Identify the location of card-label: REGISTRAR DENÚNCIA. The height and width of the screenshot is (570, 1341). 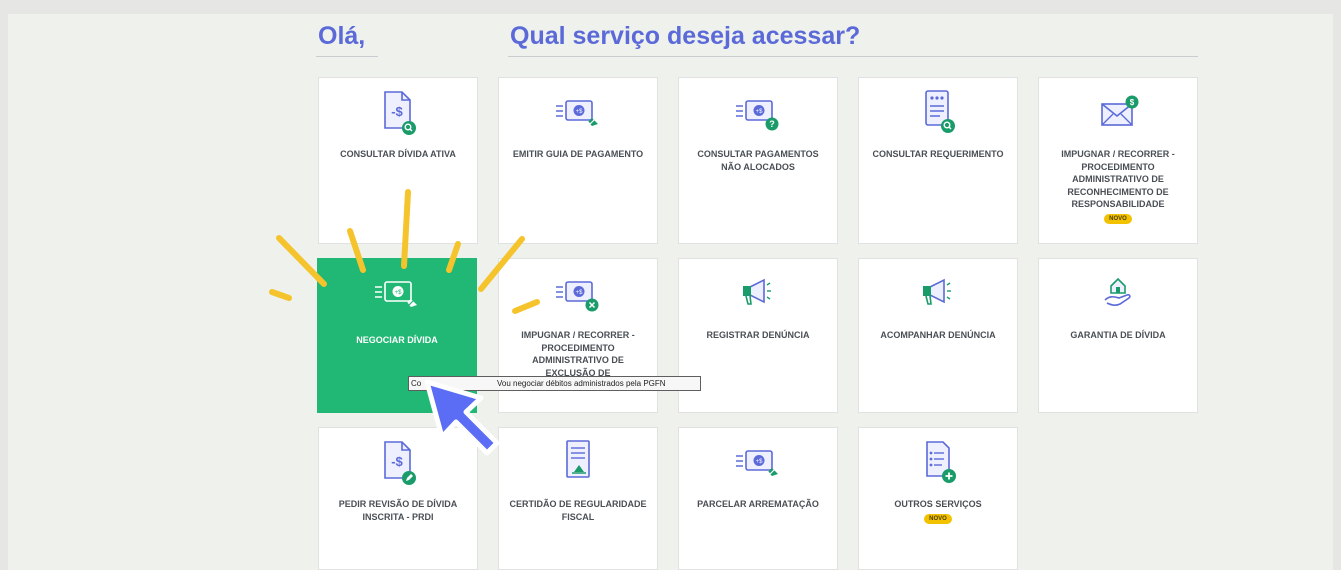
(758, 335).